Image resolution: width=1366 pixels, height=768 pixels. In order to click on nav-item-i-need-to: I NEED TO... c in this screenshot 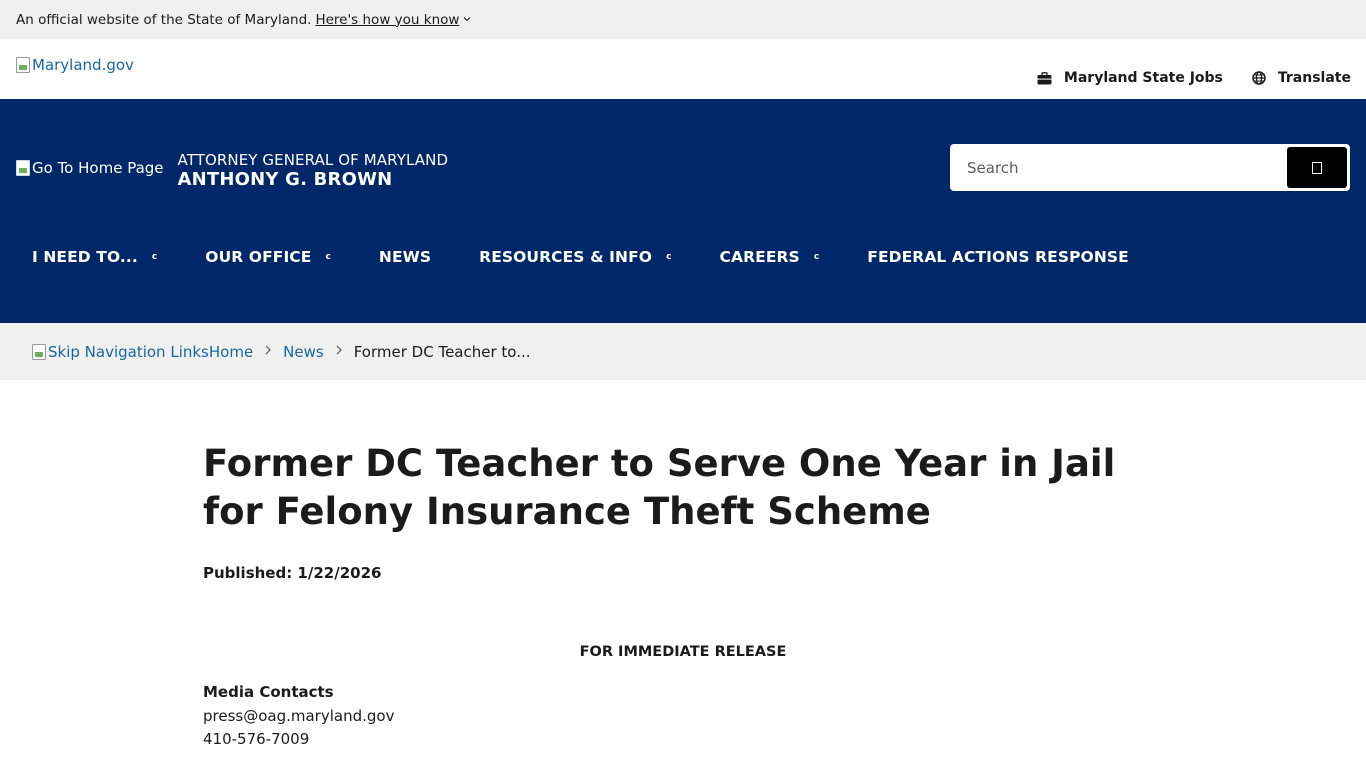, I will do `click(94, 257)`.